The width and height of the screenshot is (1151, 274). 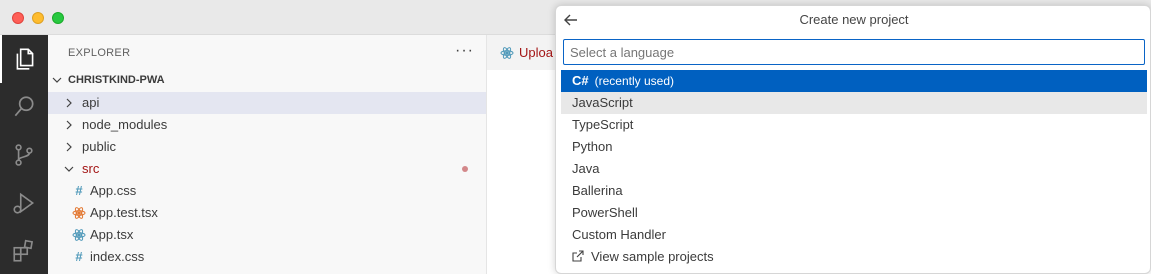 I want to click on language-option-java: Java, so click(x=854, y=169).